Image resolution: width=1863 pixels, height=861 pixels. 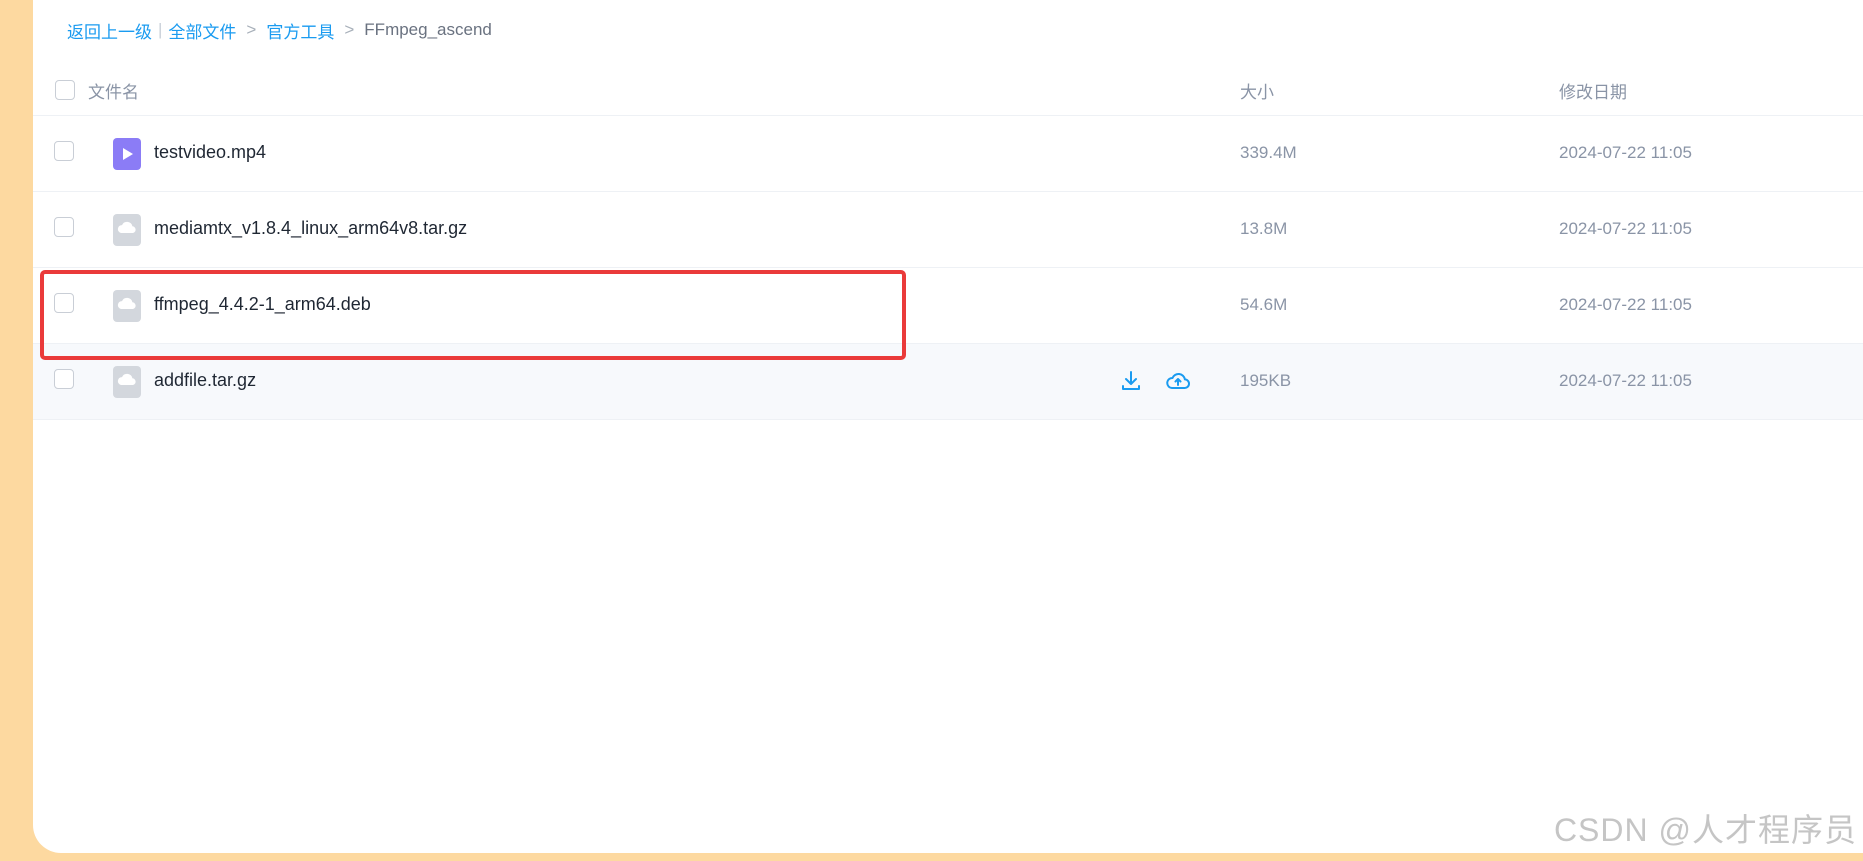 I want to click on header-modified-date: 修改日期, so click(x=1593, y=90).